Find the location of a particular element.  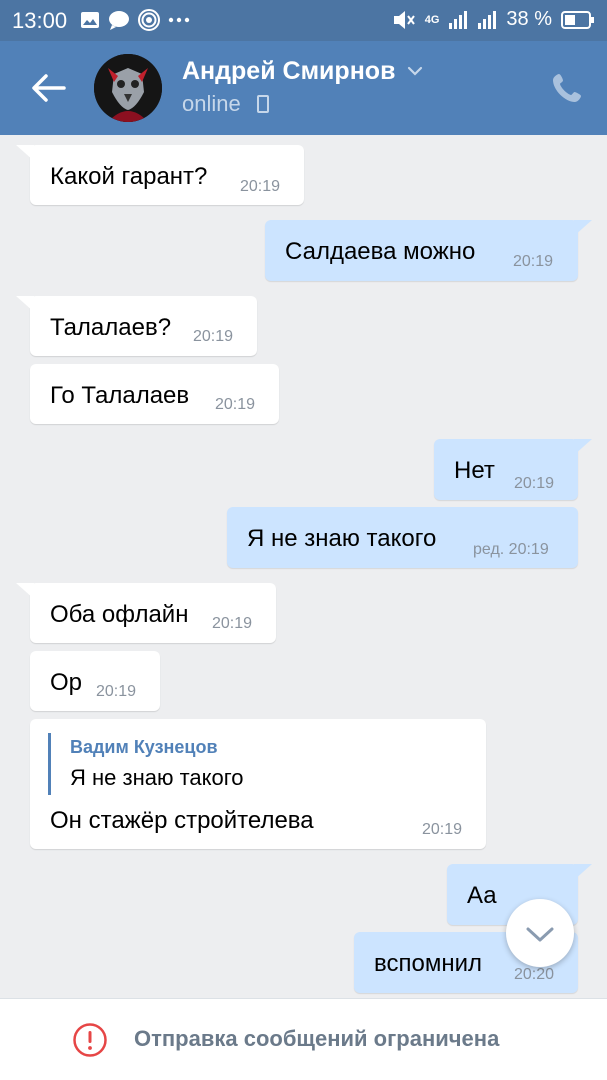

contact-status: online is located at coordinates (211, 103).